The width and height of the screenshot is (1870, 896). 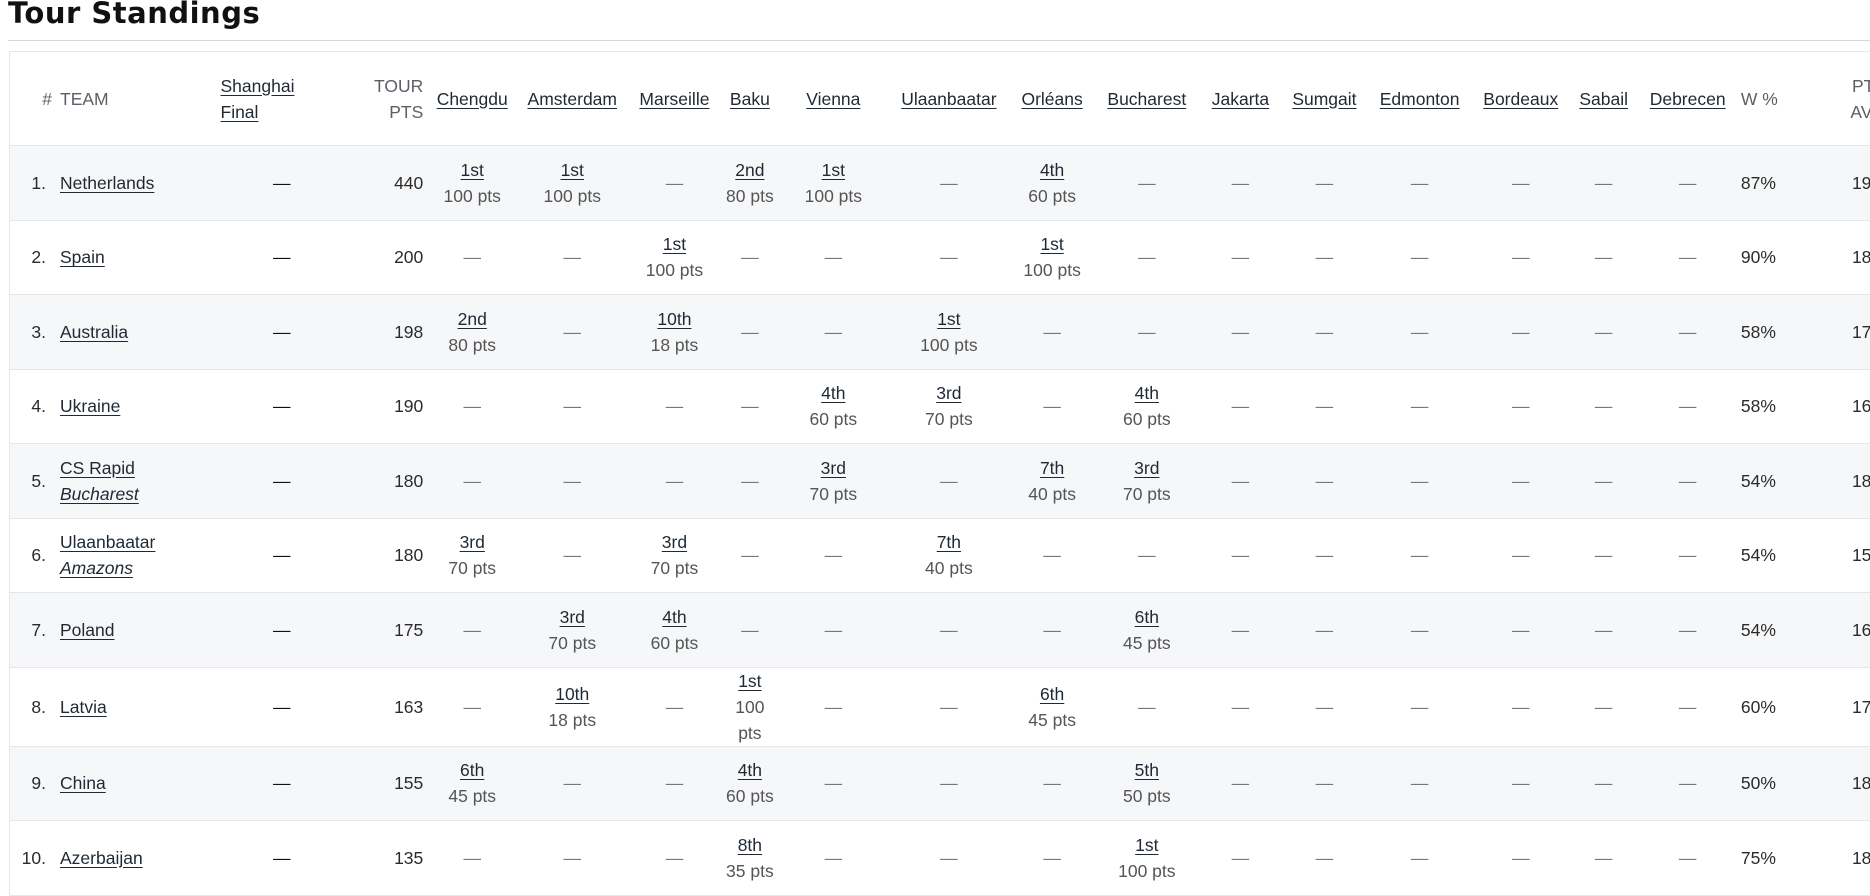 I want to click on col-header-event-edmonton: Edmonton, so click(x=1419, y=99).